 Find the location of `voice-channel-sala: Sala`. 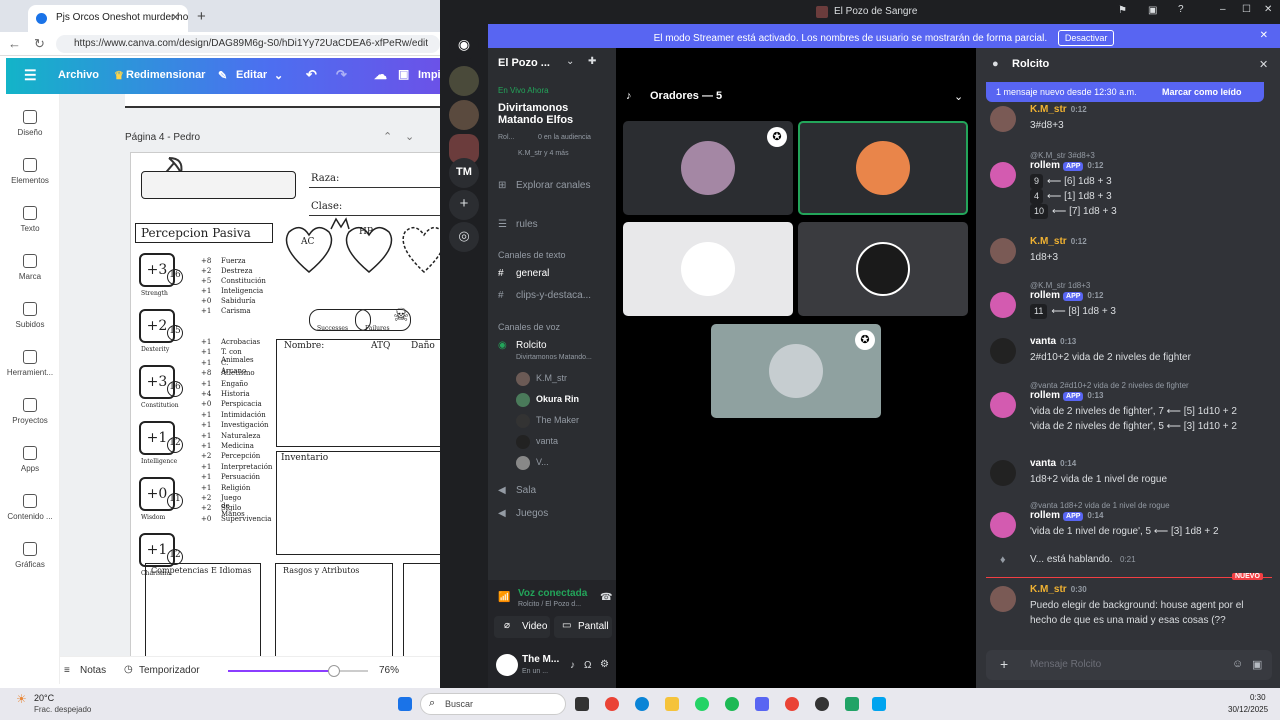

voice-channel-sala: Sala is located at coordinates (526, 490).